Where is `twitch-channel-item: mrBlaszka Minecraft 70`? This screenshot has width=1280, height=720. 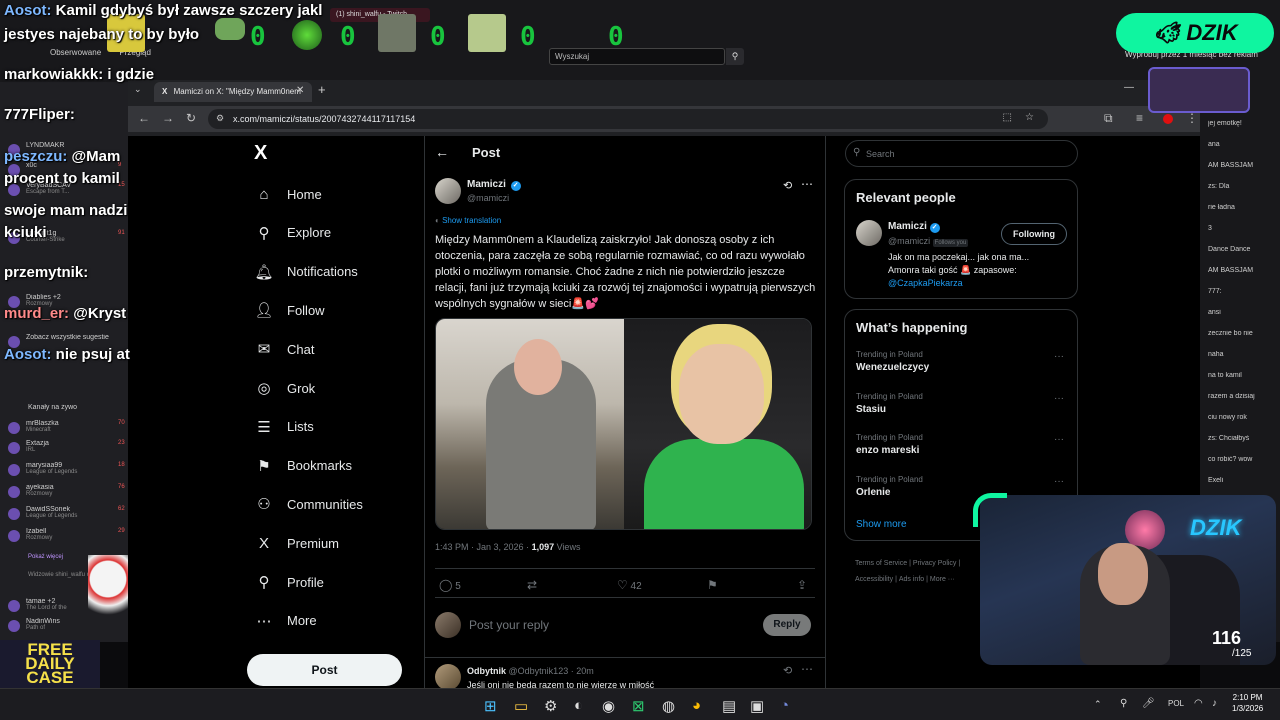
twitch-channel-item: mrBlaszka Minecraft 70 is located at coordinates (67, 427).